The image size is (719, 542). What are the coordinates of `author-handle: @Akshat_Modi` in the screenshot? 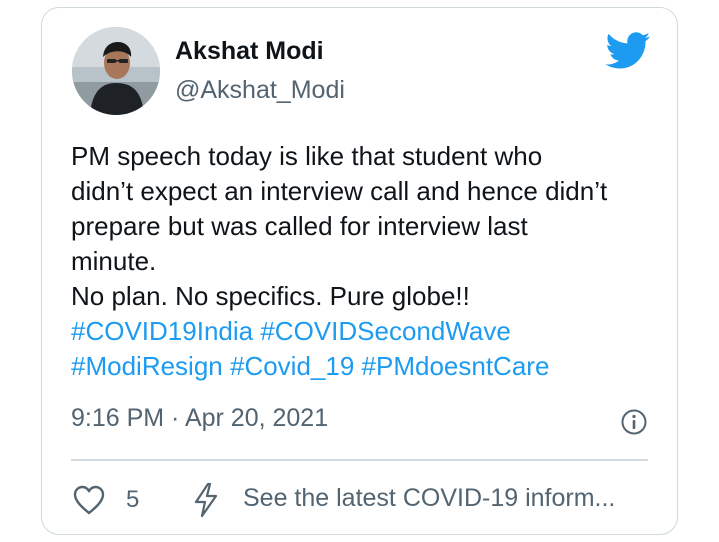 It's located at (260, 90).